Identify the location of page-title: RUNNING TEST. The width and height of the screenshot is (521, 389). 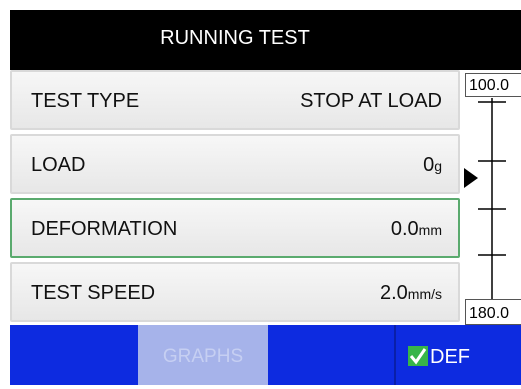
(235, 38).